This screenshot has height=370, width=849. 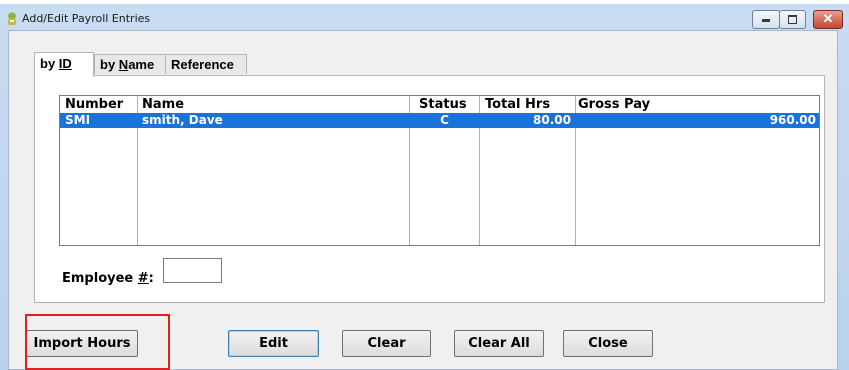 What do you see at coordinates (499, 343) in the screenshot?
I see `clear-all-button: Clear All` at bounding box center [499, 343].